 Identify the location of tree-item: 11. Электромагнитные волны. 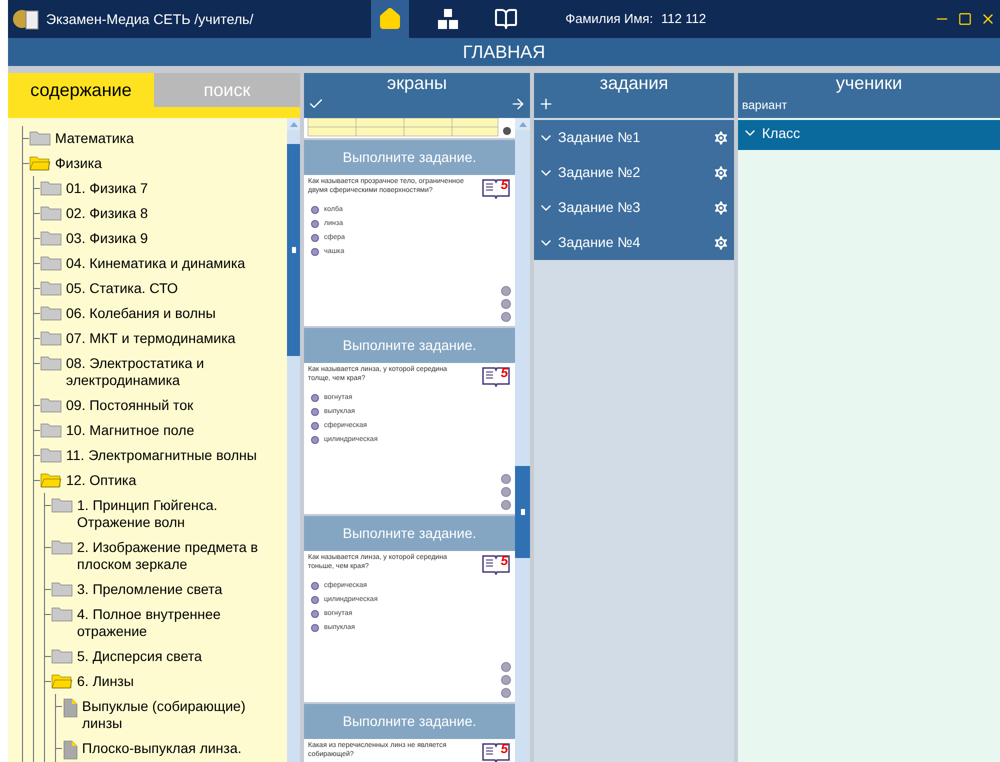
(161, 455).